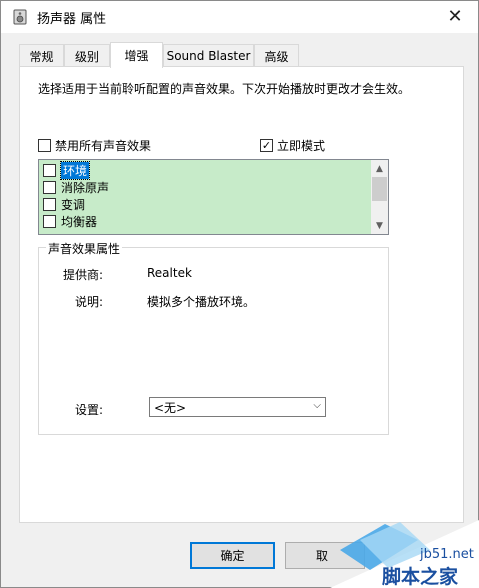  Describe the element at coordinates (266, 145) in the screenshot. I see `checkmark-icon: ✓` at that location.